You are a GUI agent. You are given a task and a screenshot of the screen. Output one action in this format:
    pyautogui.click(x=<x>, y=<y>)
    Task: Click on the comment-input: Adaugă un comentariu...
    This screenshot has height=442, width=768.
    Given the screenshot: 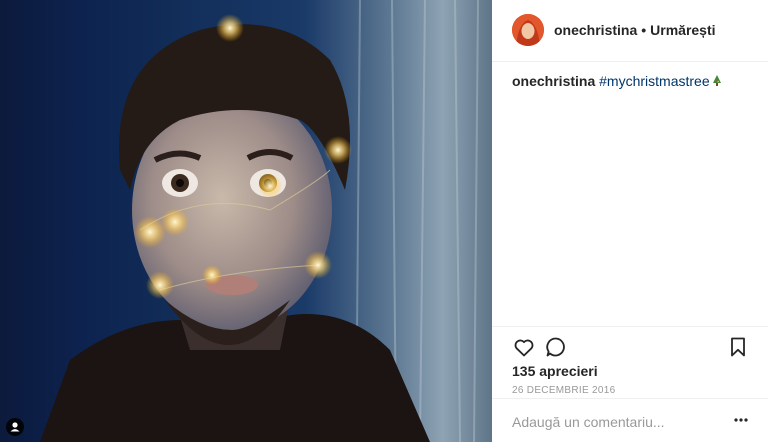 What is the action you would take?
    pyautogui.click(x=588, y=422)
    